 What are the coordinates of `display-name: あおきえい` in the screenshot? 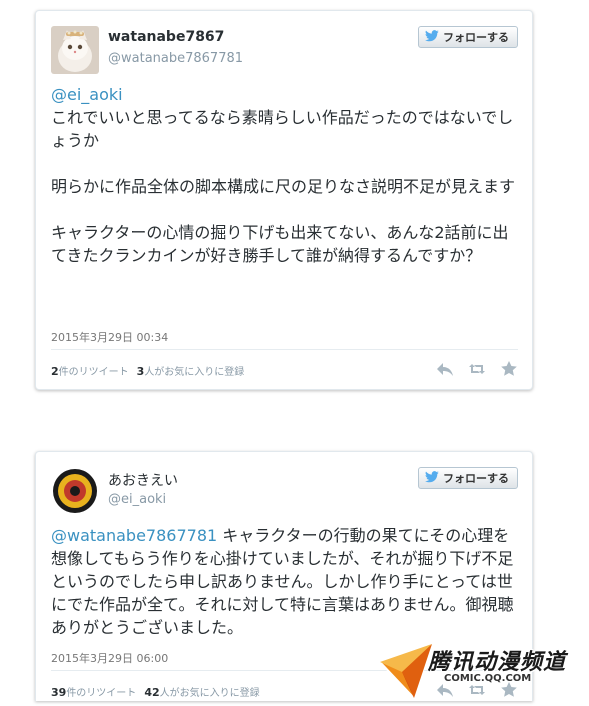 It's located at (143, 480).